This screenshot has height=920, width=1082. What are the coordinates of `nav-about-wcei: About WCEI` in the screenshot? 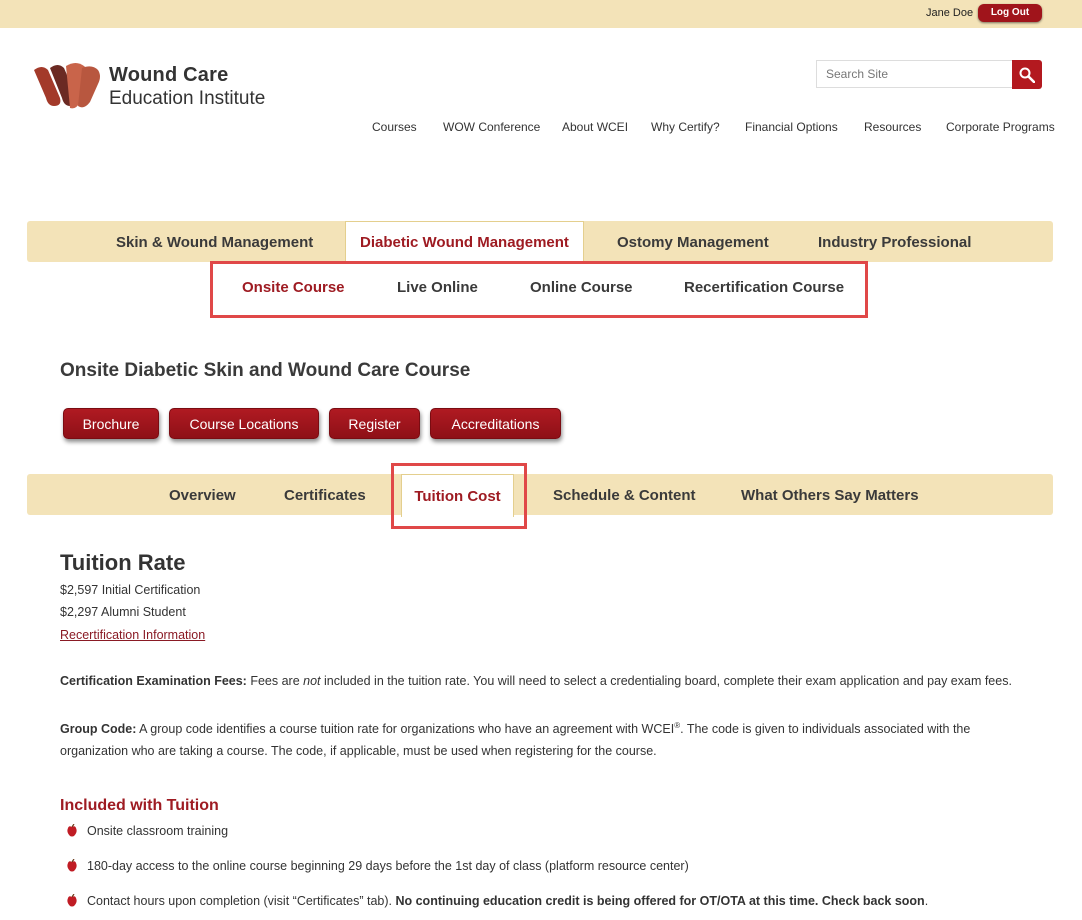 It's located at (595, 127).